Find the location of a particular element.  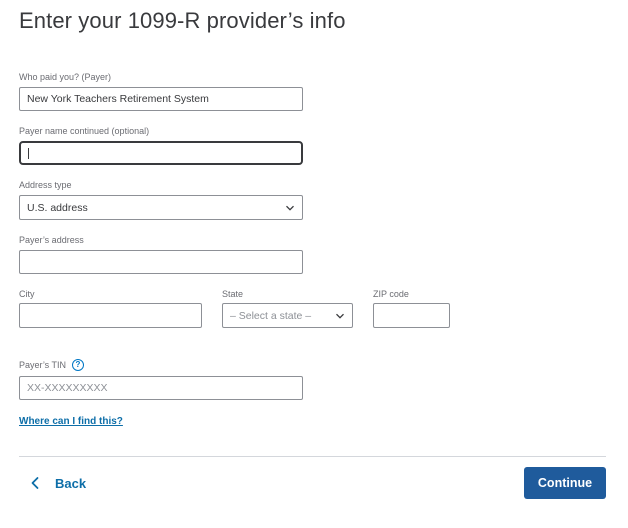

payer-continued-input is located at coordinates (161, 153).